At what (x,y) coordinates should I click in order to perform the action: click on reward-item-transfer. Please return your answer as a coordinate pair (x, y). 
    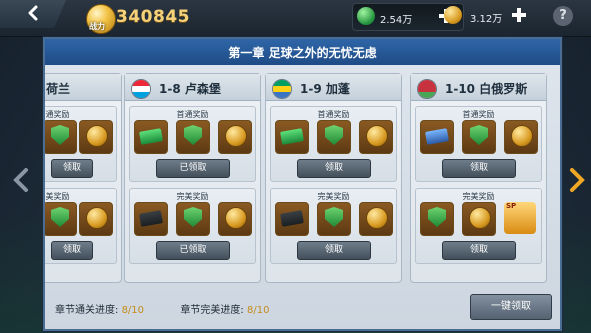
    Looking at the image, I should click on (437, 137).